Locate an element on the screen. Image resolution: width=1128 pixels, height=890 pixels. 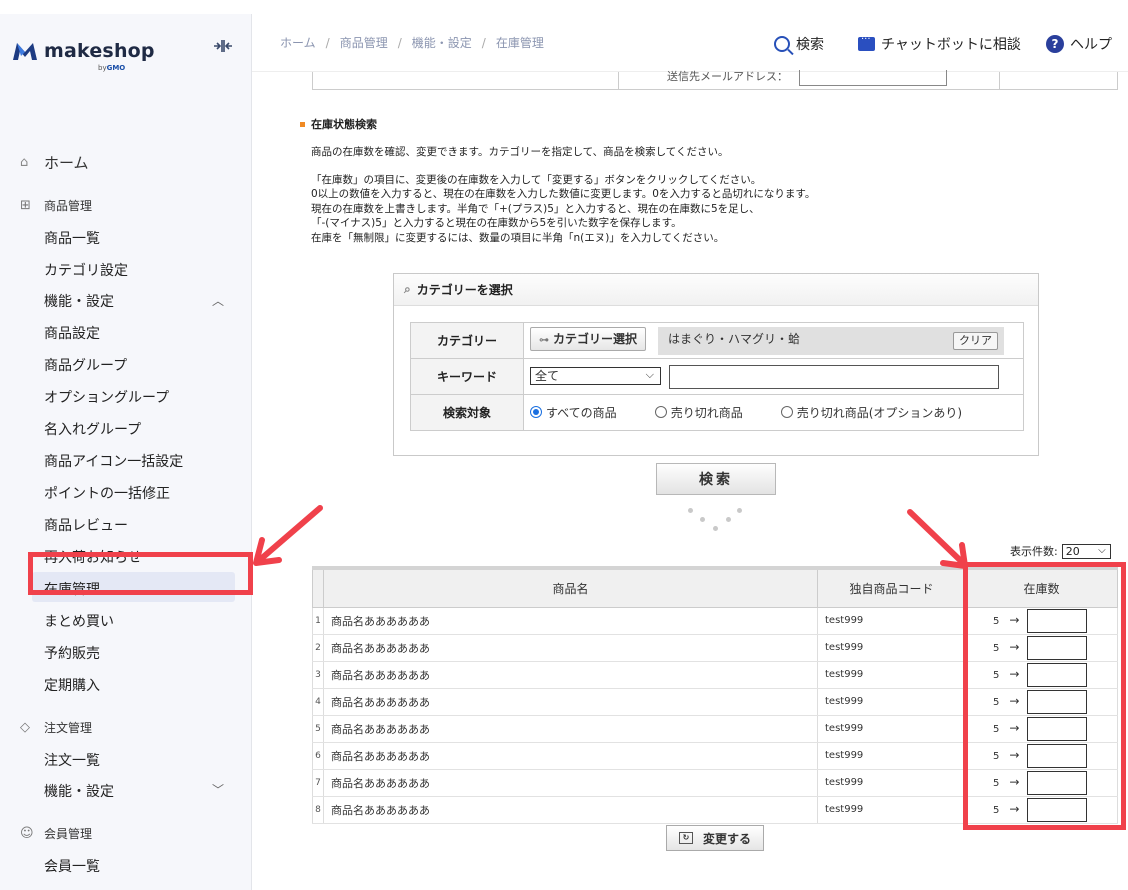
category-select-button: ⊶ カテゴリー選択 is located at coordinates (588, 338).